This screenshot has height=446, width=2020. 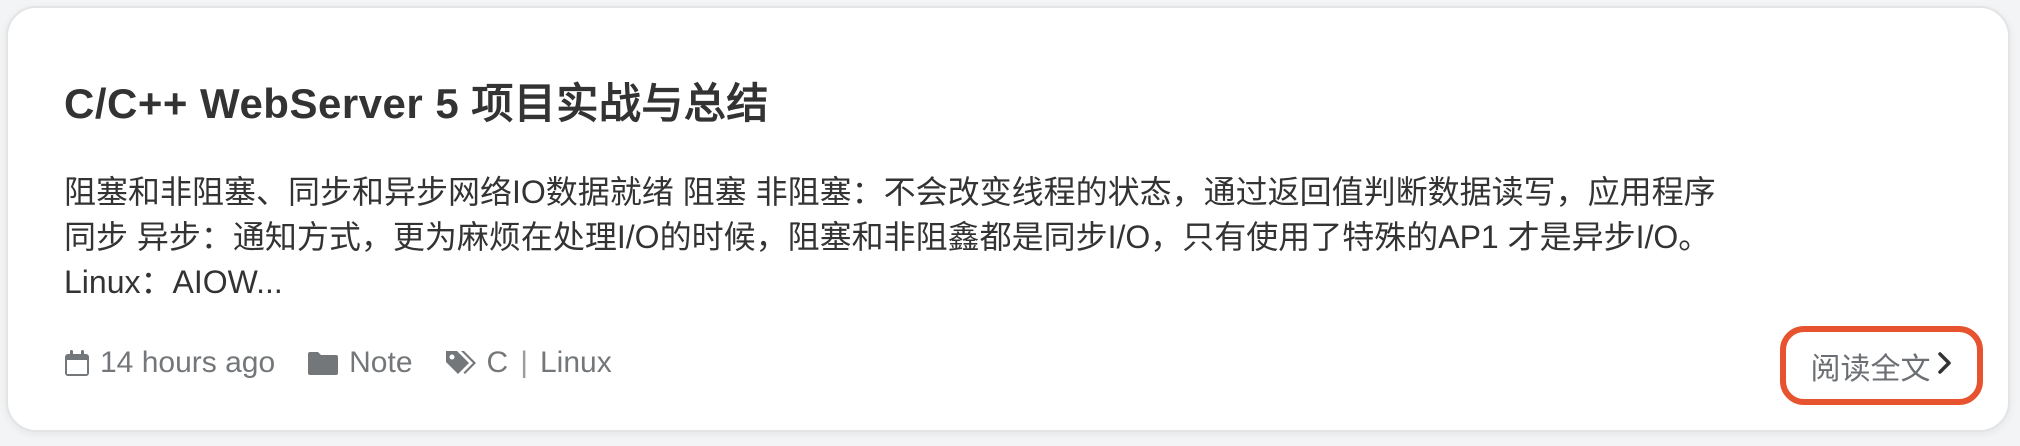 I want to click on category-link: Note, so click(x=380, y=363).